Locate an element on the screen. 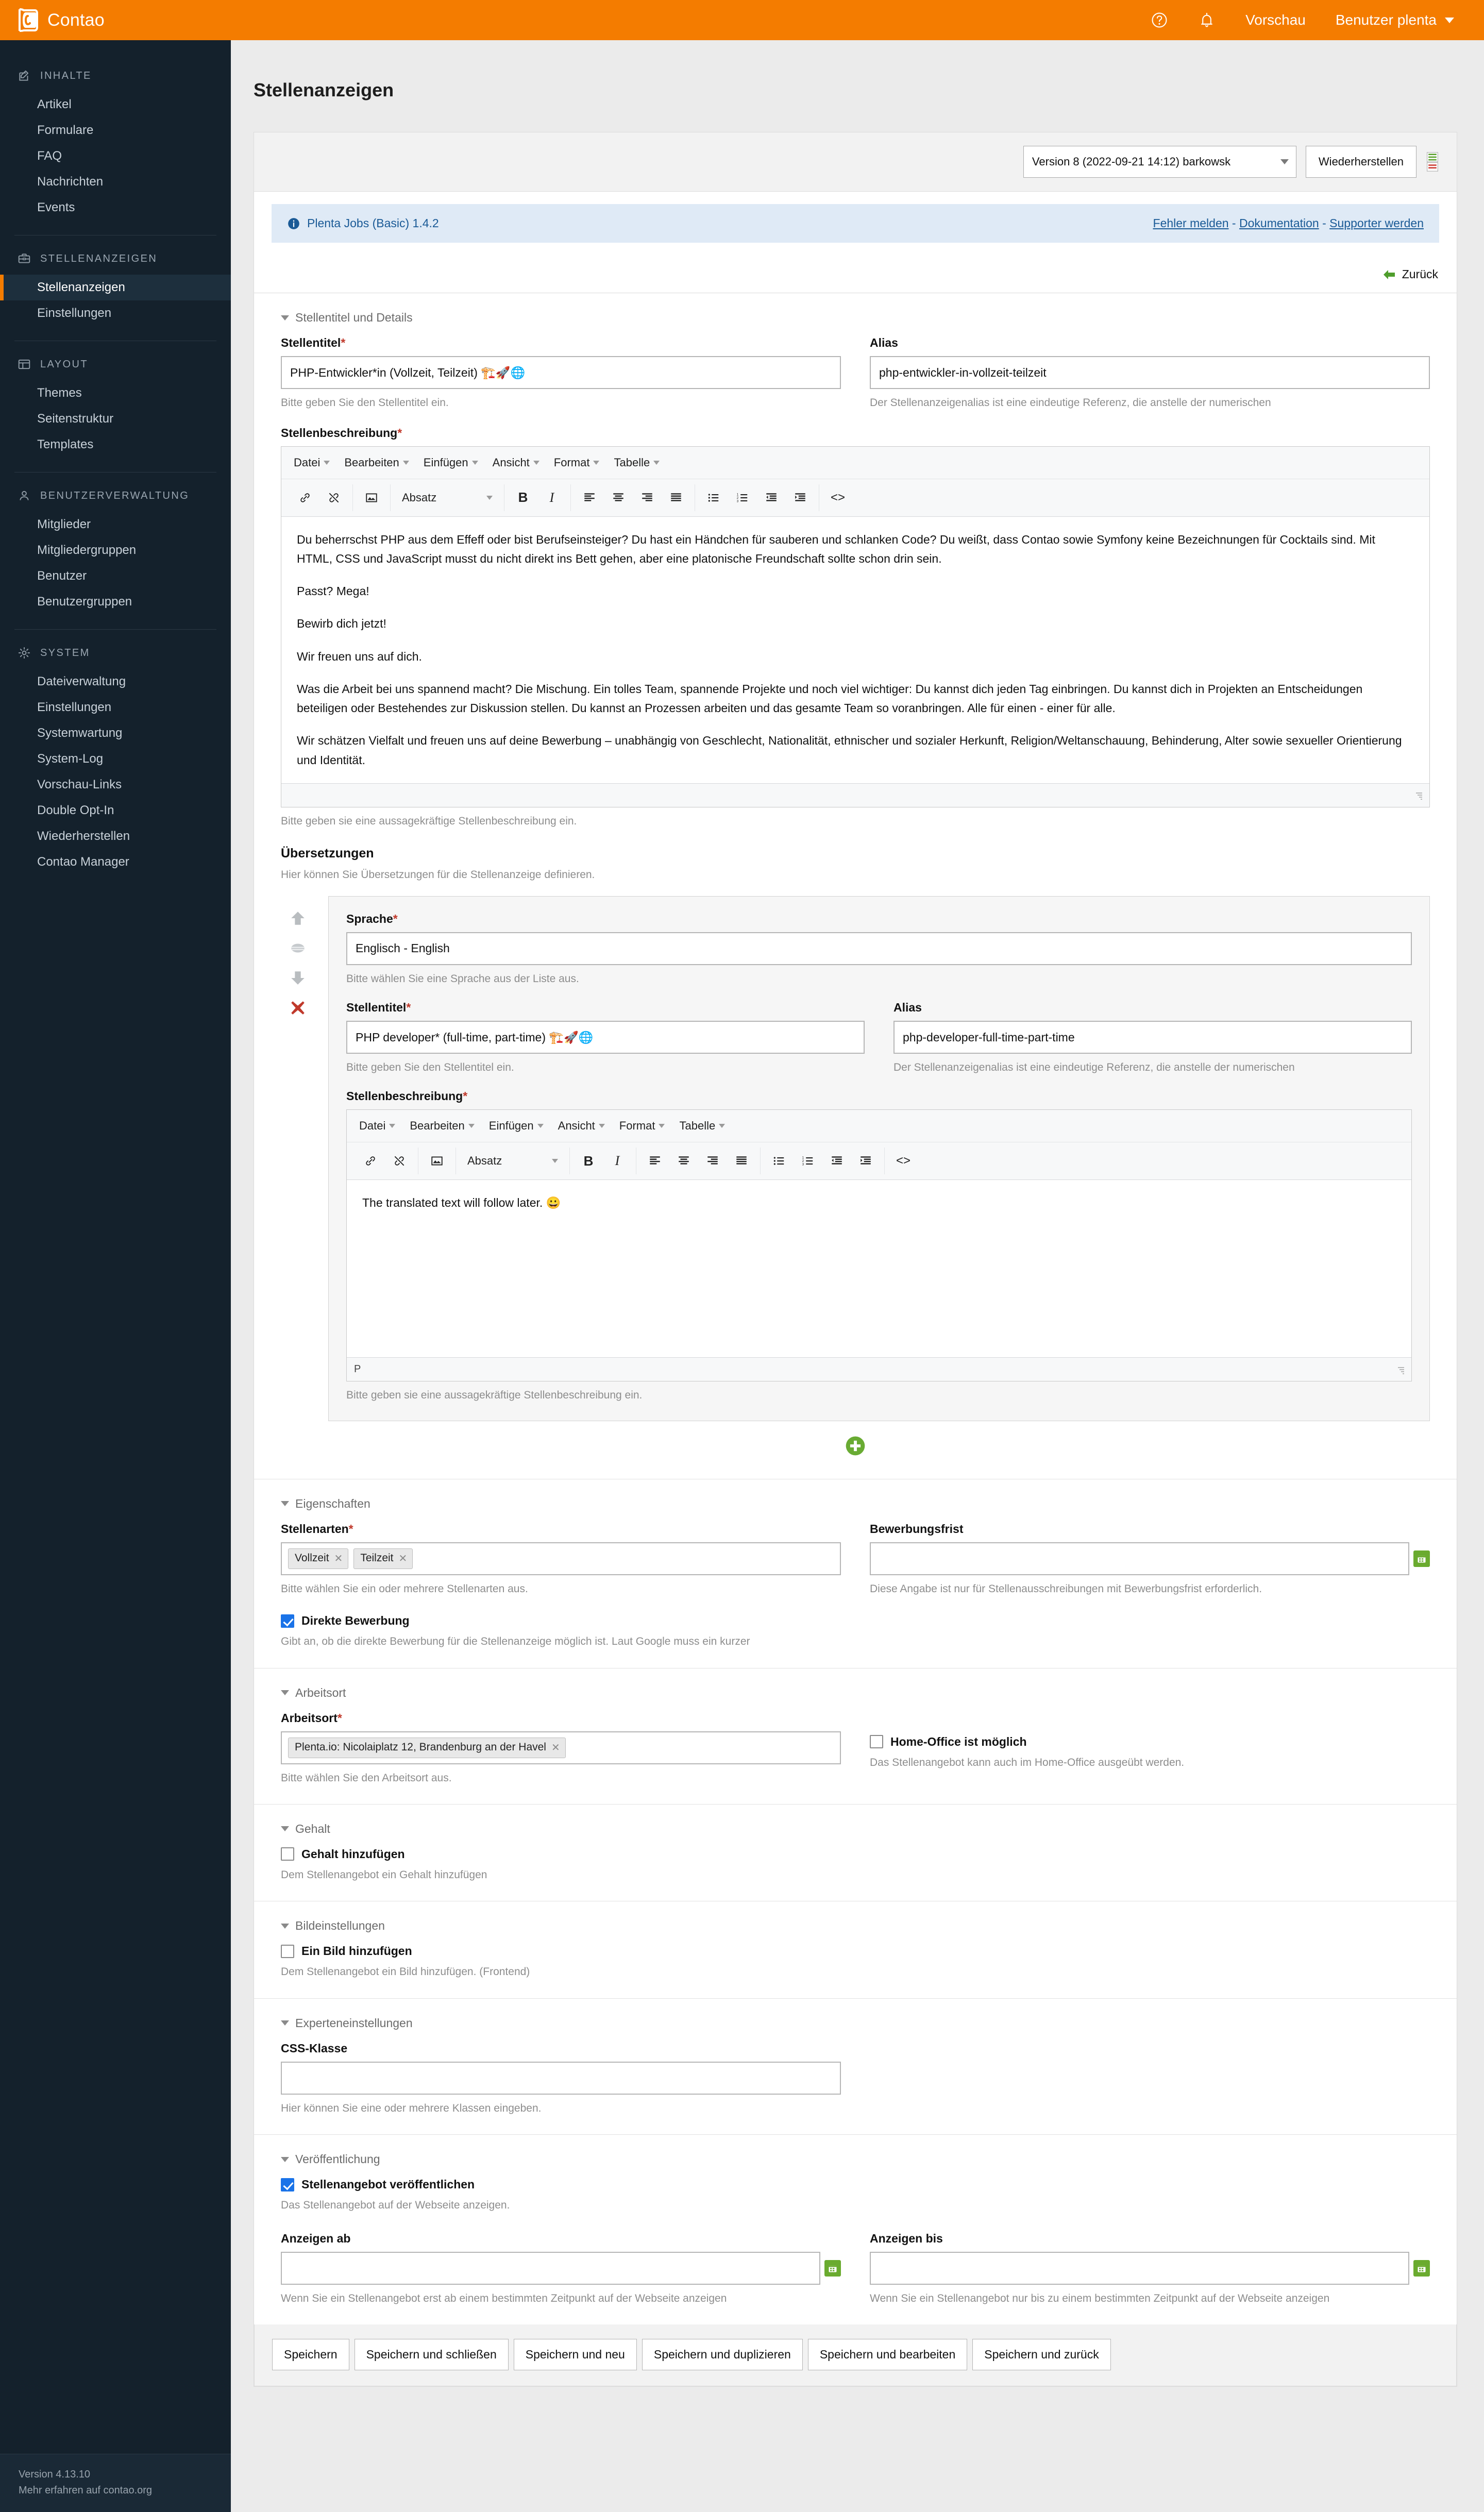  stellentitel-input is located at coordinates (561, 373).